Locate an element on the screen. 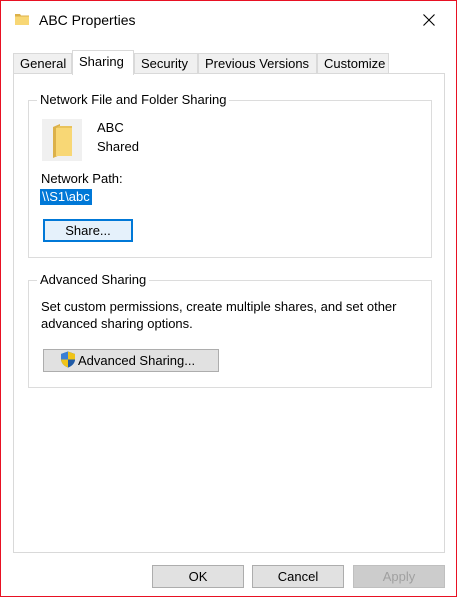  tab-label: Customize is located at coordinates (355, 63).